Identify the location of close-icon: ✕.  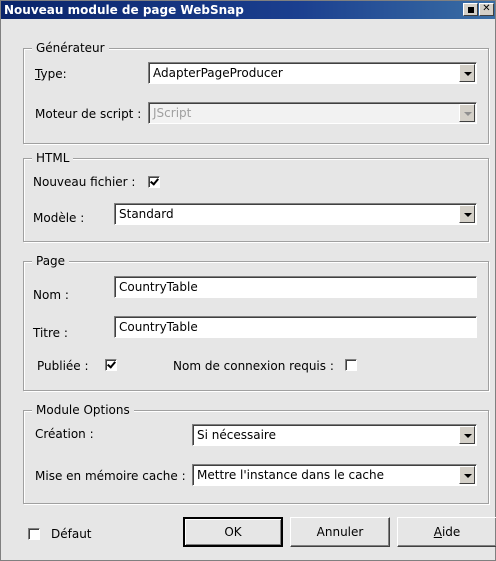
(486, 8).